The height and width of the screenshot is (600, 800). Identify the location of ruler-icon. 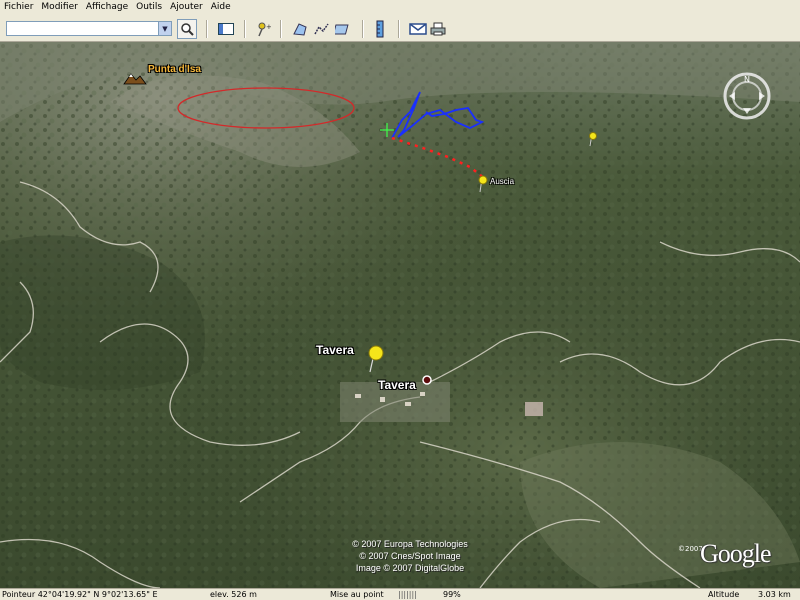
(380, 29).